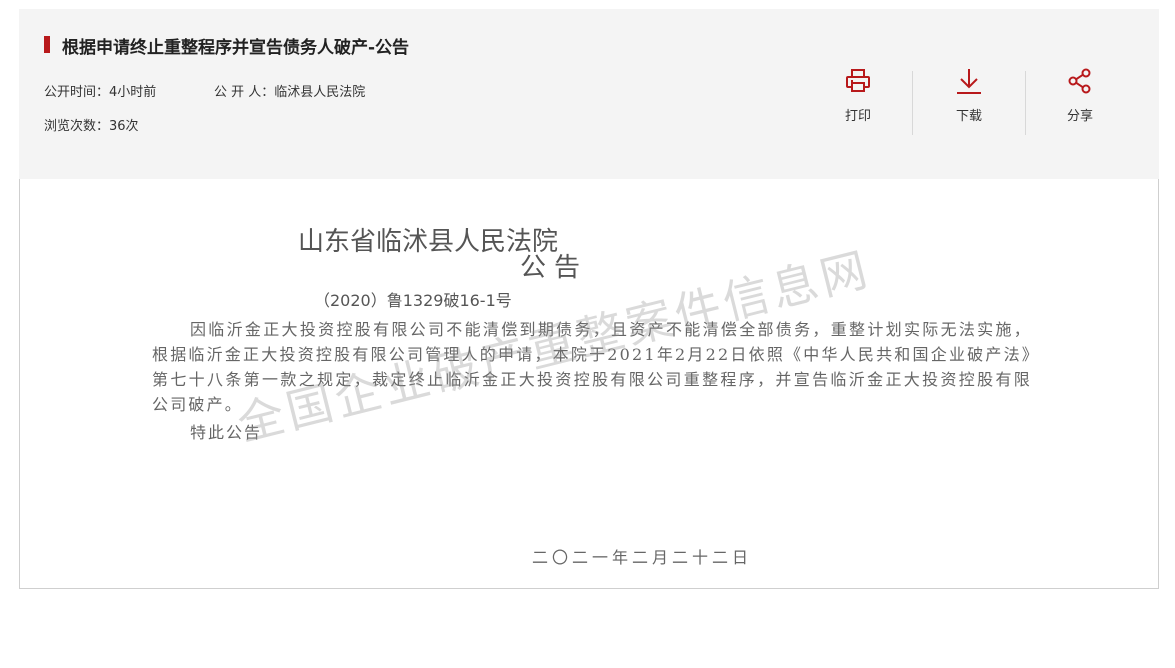  What do you see at coordinates (320, 92) in the screenshot?
I see `publisher-value: 临沭县人民法院` at bounding box center [320, 92].